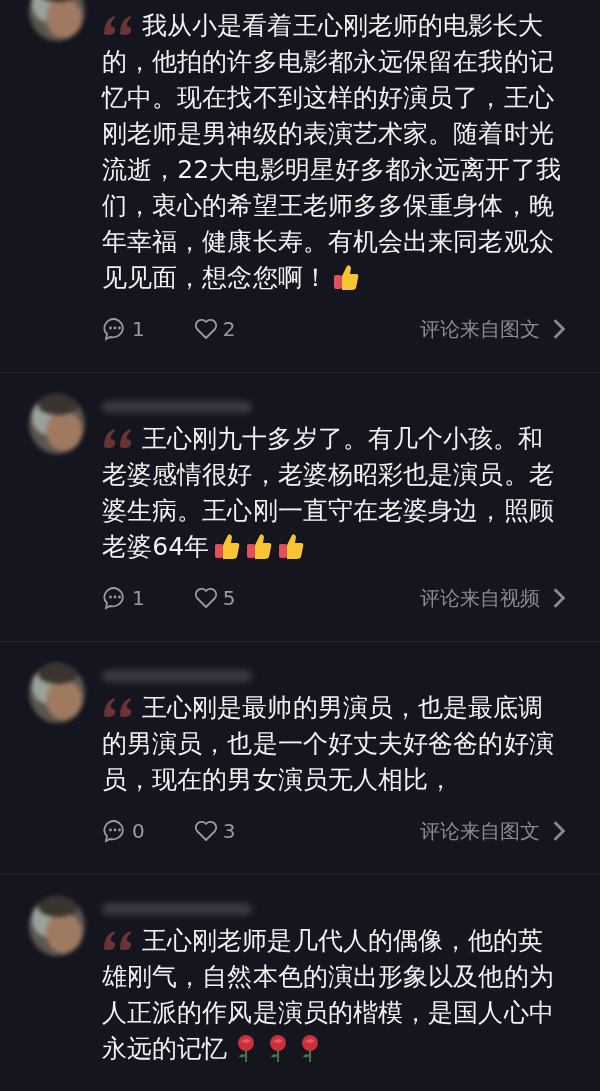 This screenshot has height=1091, width=600. Describe the element at coordinates (328, 995) in the screenshot. I see `comment-text: 王心刚老师是几代人的偶像，他的英雄刚气，自然本色的演出形象以及他的为人正派的作风是演员的楷模，是国人心中永远的记忆` at that location.